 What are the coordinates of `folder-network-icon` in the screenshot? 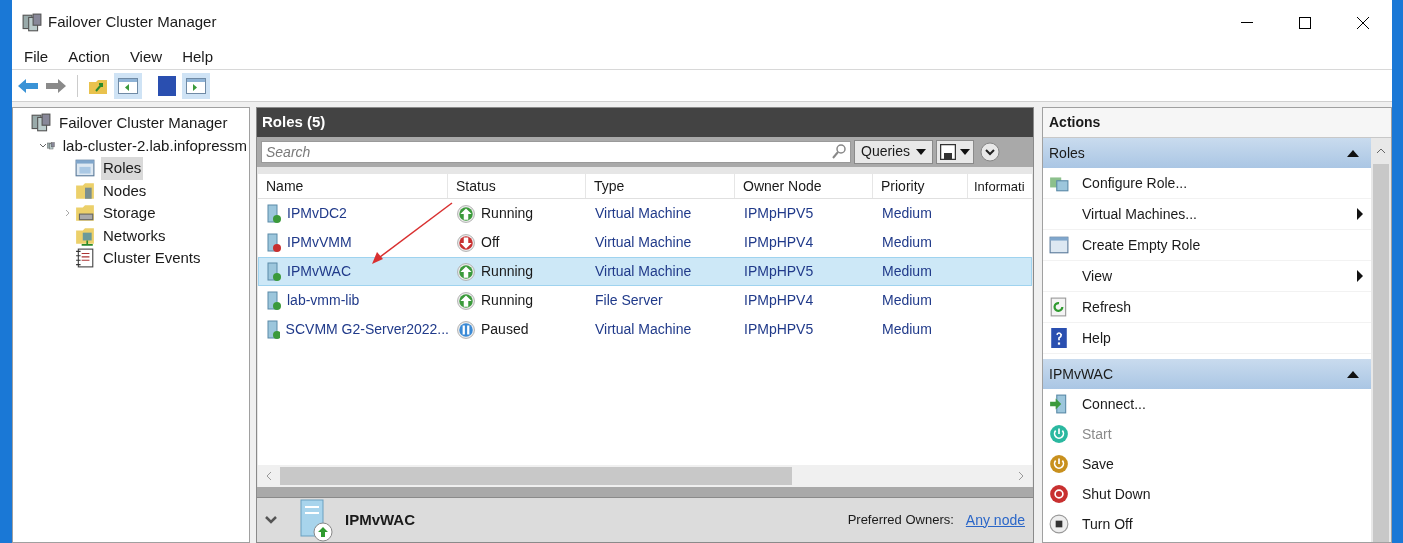 It's located at (85, 235).